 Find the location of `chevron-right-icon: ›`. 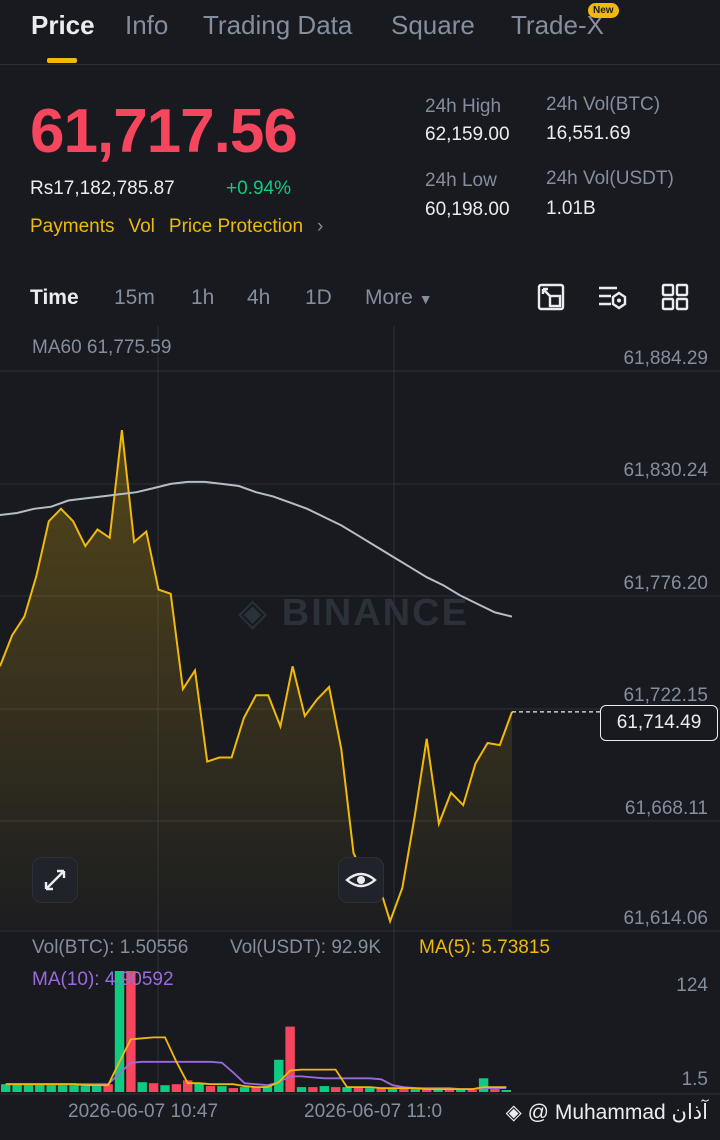

chevron-right-icon: › is located at coordinates (320, 226).